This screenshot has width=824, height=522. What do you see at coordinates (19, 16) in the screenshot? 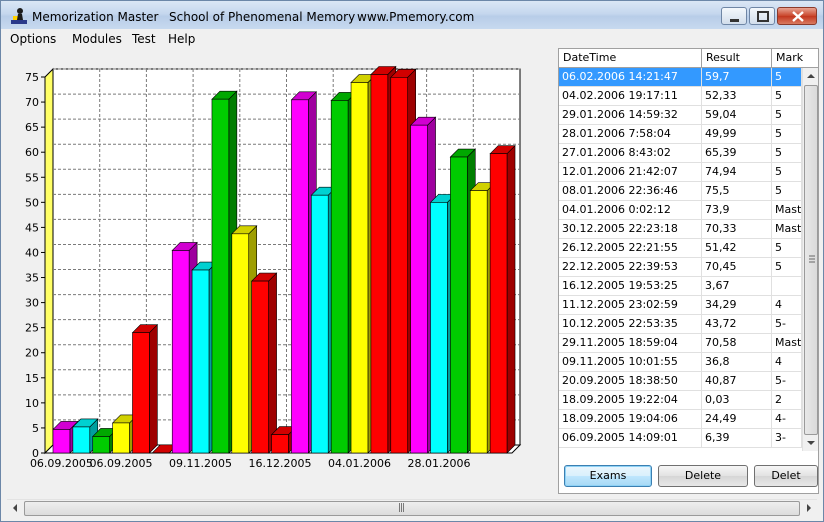
I see `app-logo-icon` at bounding box center [19, 16].